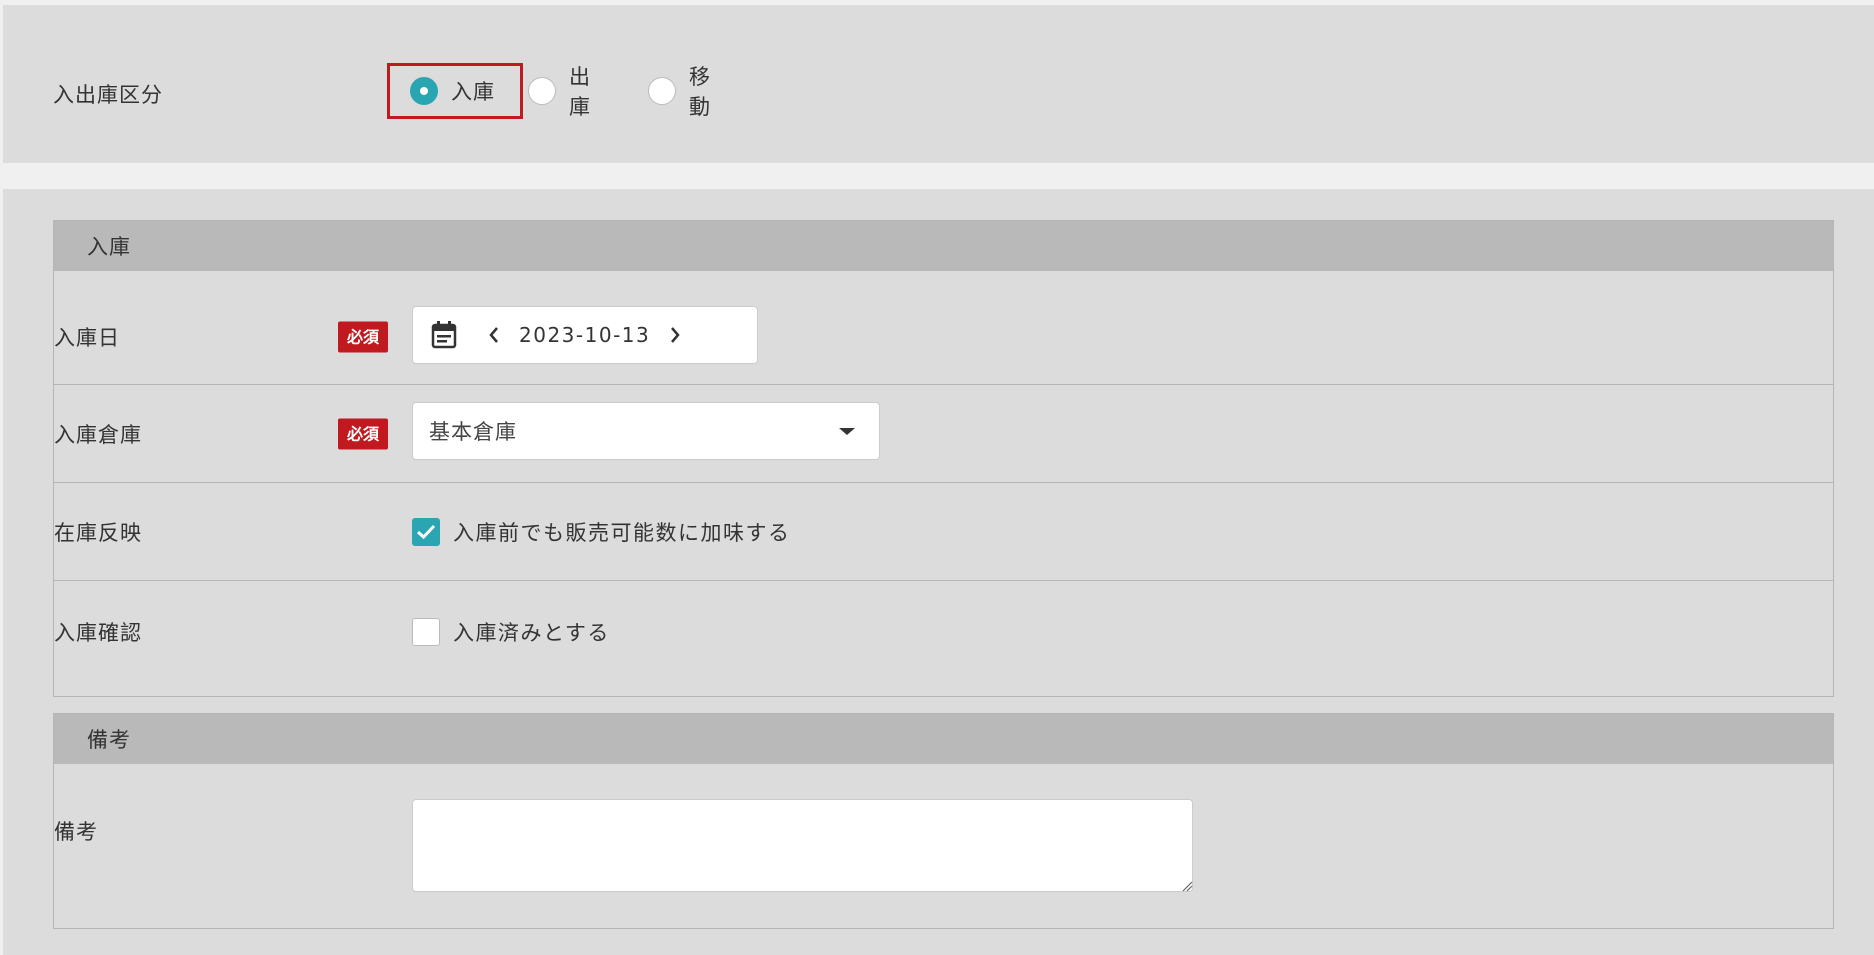 The height and width of the screenshot is (955, 1874). I want to click on receiving-warehouse-row: 入庫倉庫 必須 基本倉庫, so click(943, 433).